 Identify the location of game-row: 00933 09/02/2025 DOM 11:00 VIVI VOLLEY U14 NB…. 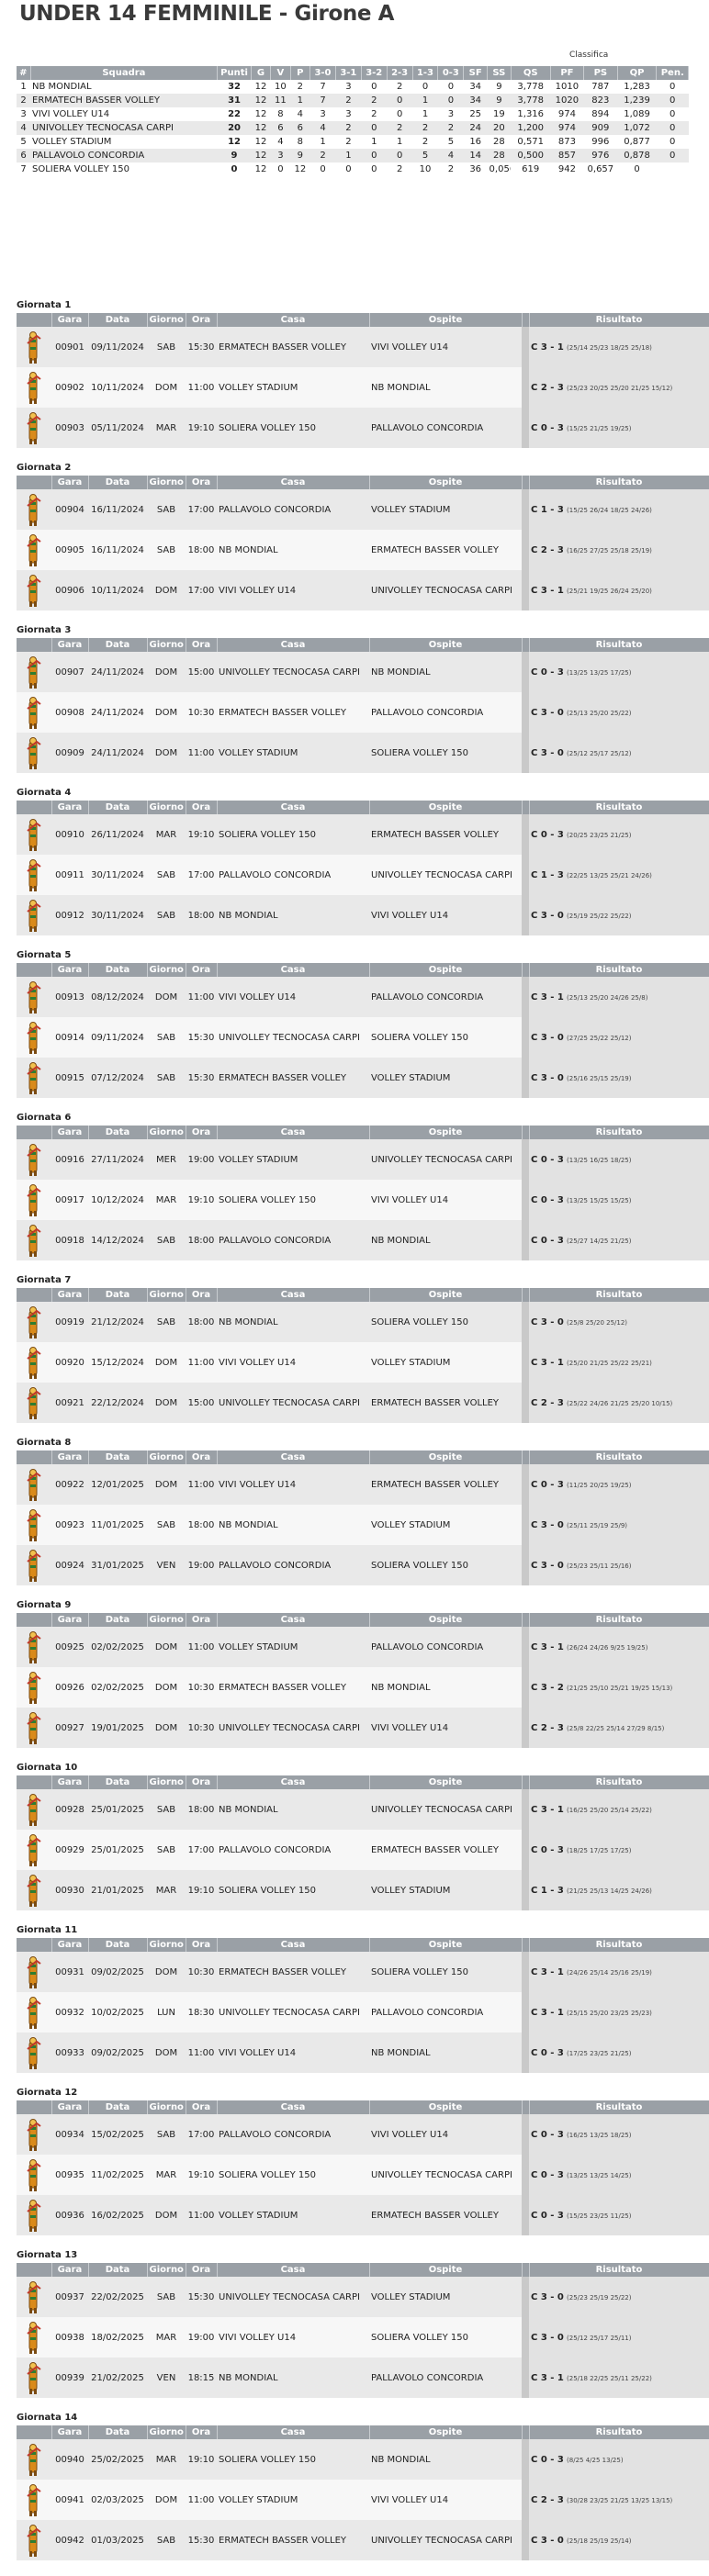
(363, 2053).